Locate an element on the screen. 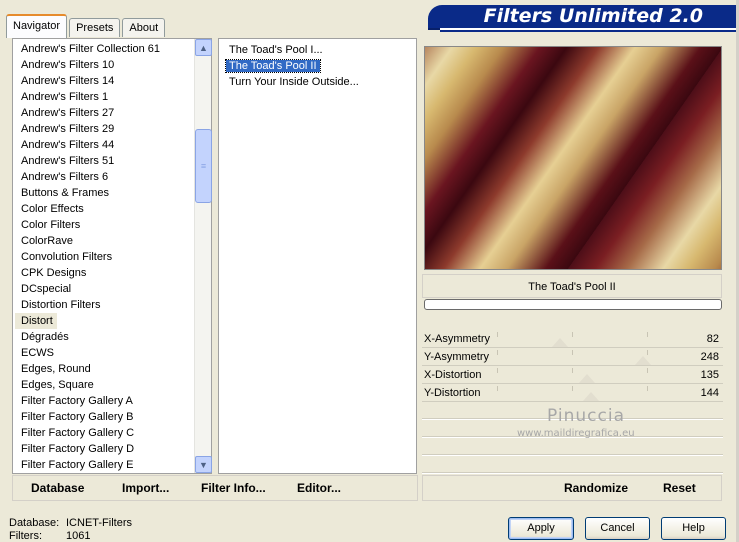  category-item: CPK Designs is located at coordinates (105, 273).